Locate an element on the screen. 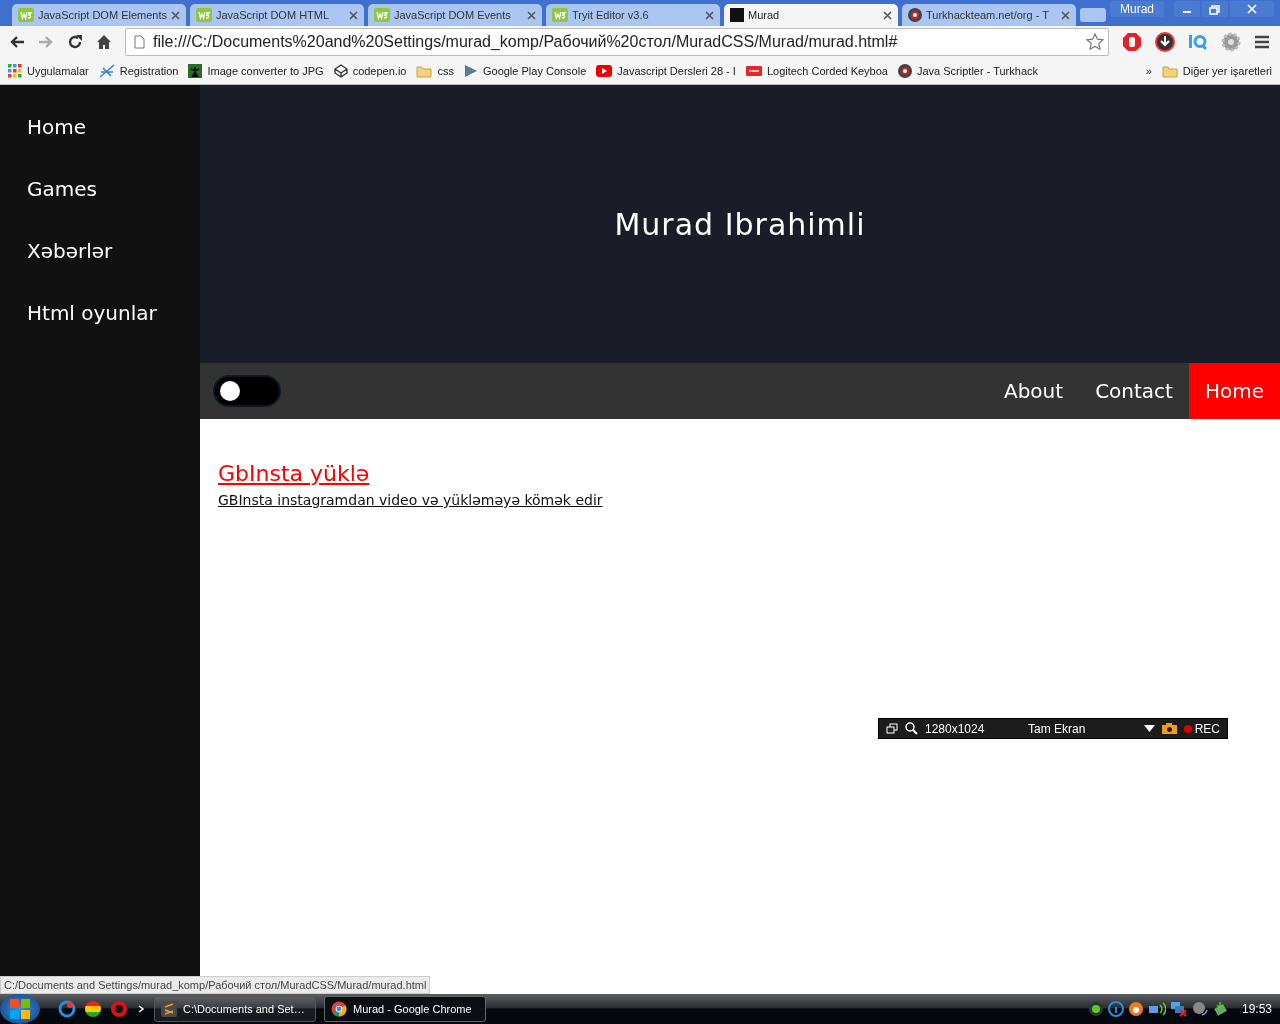  tab-title: JavaScript DOM Events is located at coordinates (453, 15).